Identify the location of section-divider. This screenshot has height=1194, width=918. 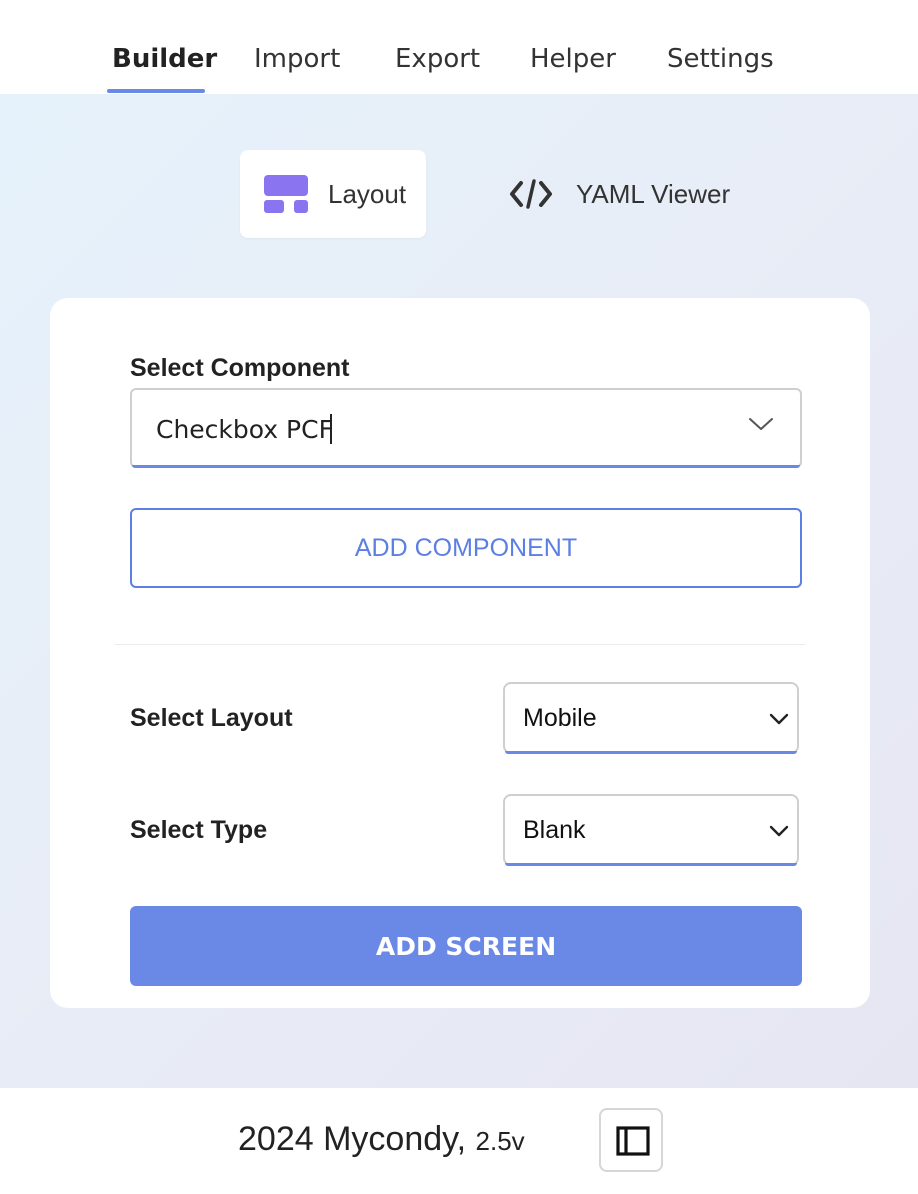
(460, 644).